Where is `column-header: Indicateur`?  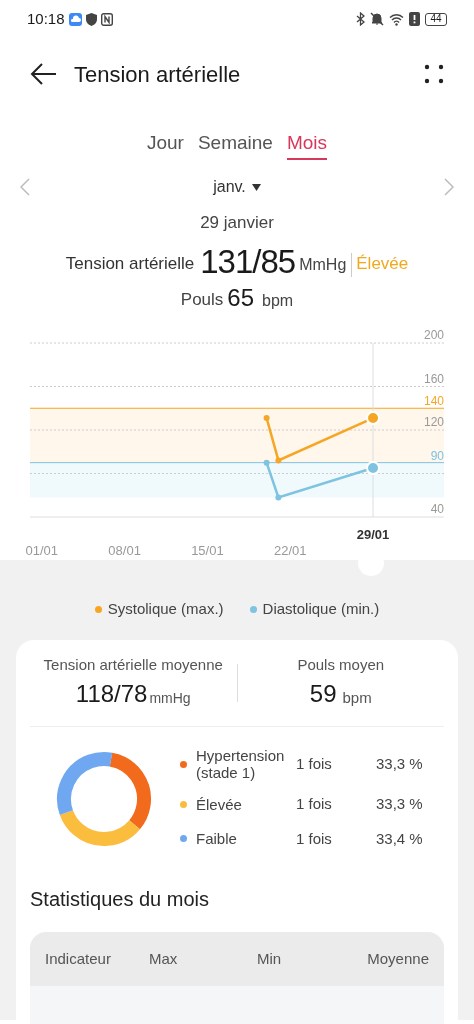 column-header: Indicateur is located at coordinates (78, 958).